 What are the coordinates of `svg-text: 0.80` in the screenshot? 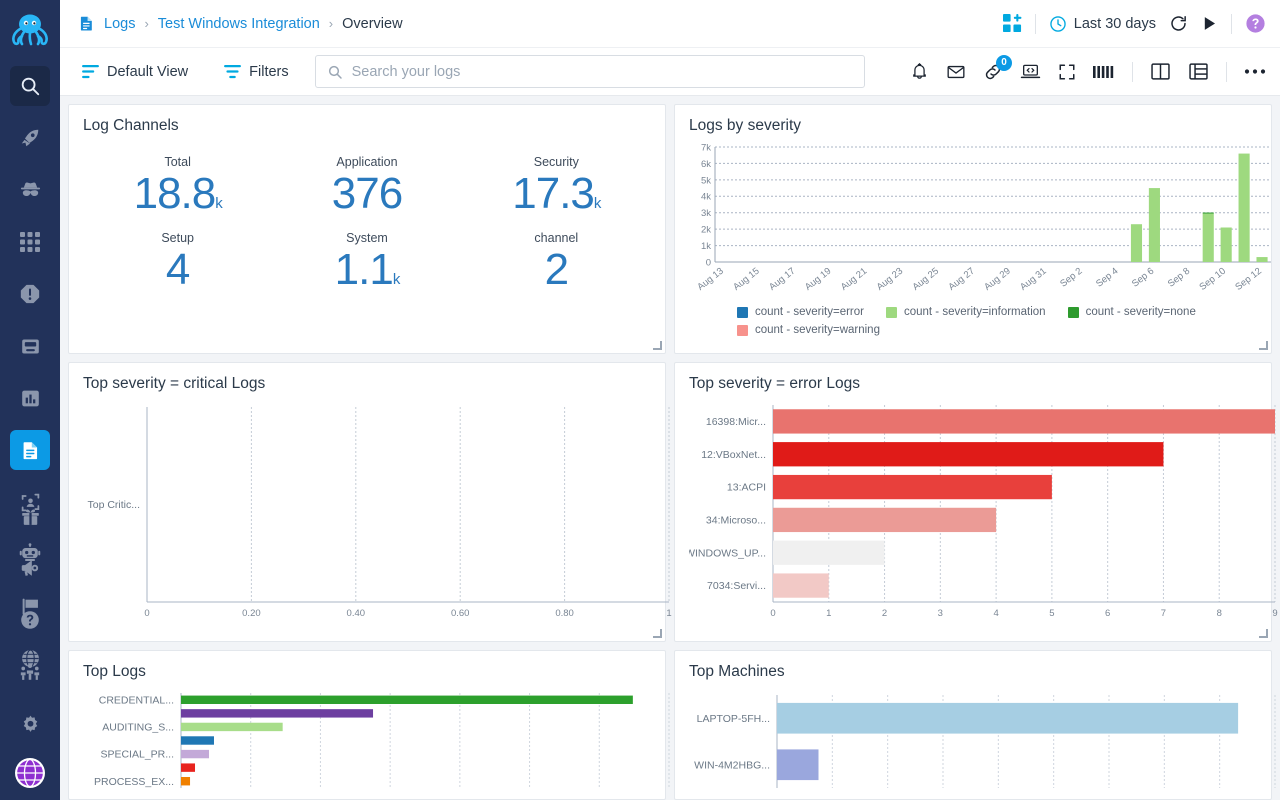 It's located at (564, 613).